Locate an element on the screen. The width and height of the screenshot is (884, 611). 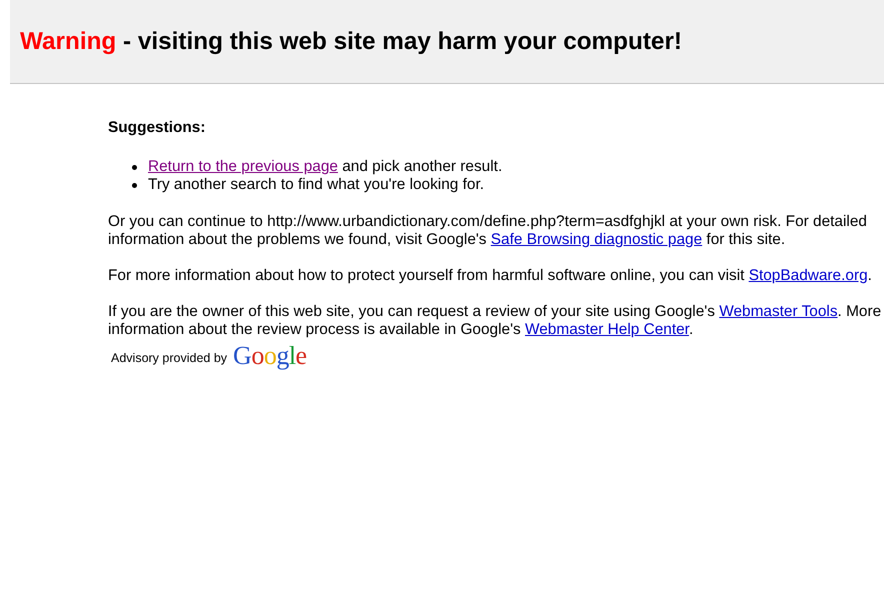
link: Safe Browsing diagnostic page is located at coordinates (596, 239).